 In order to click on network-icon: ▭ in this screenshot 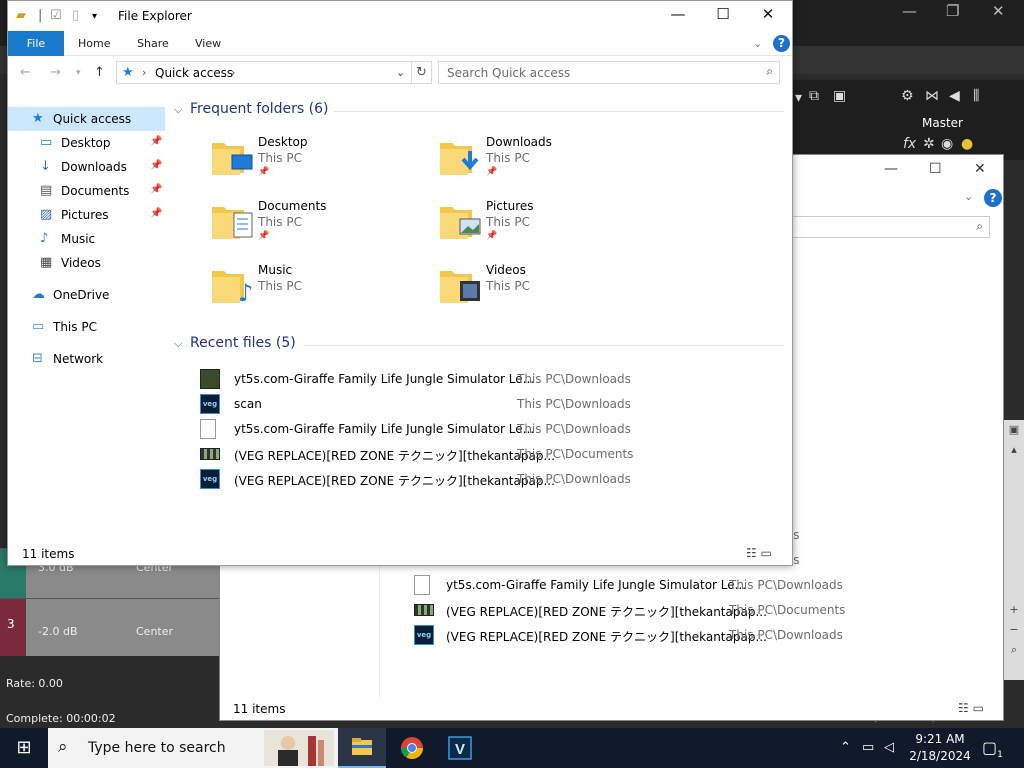, I will do `click(868, 747)`.